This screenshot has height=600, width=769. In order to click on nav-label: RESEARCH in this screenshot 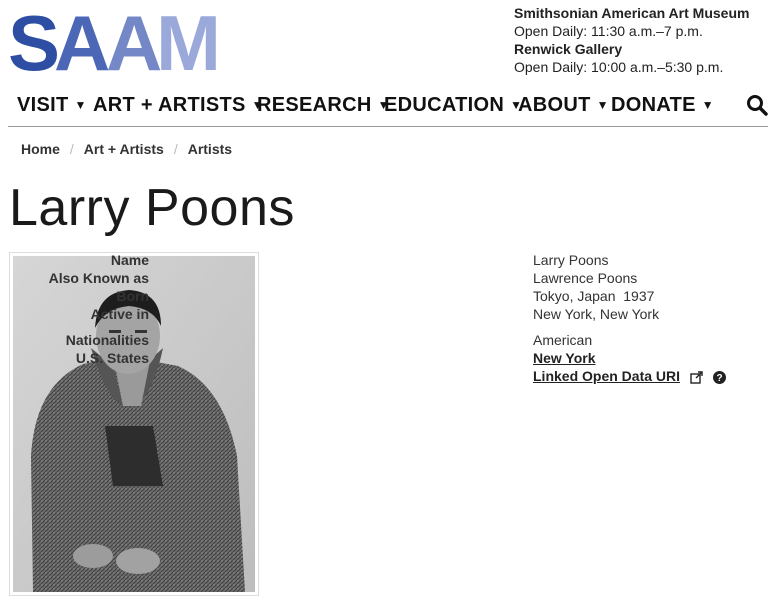, I will do `click(314, 105)`.